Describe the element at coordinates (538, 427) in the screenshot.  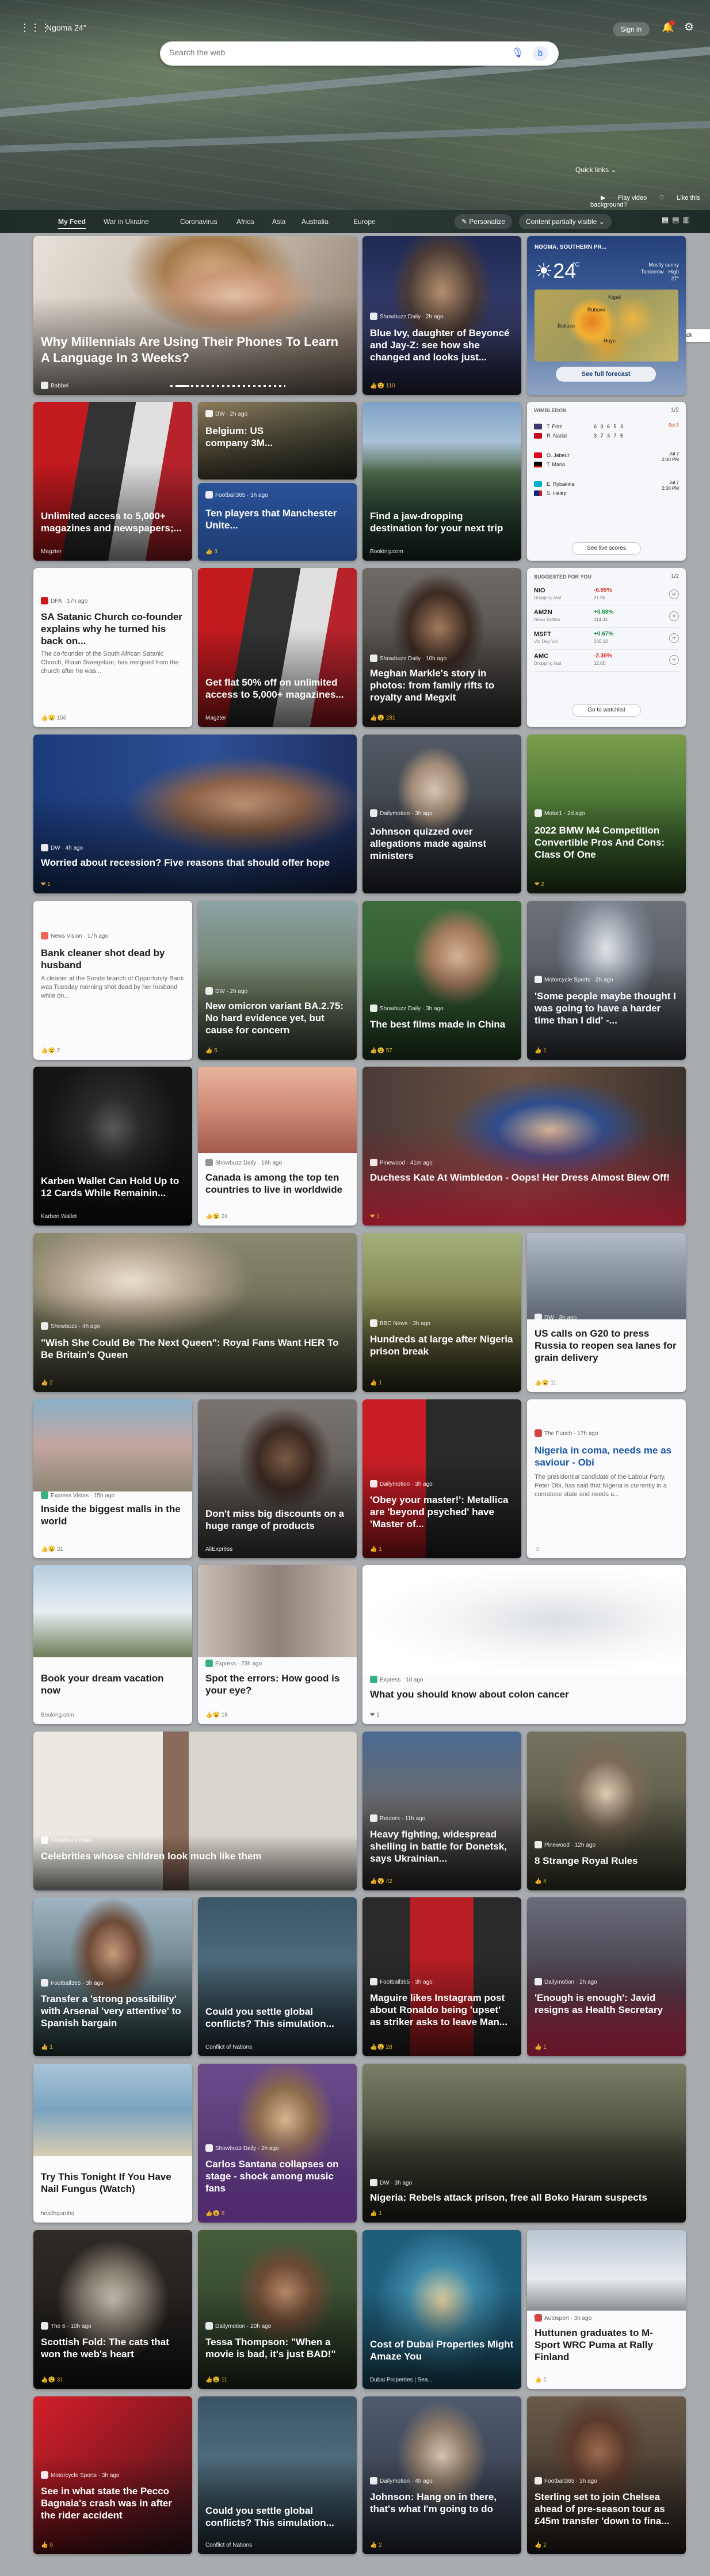
I see `flag-icon` at that location.